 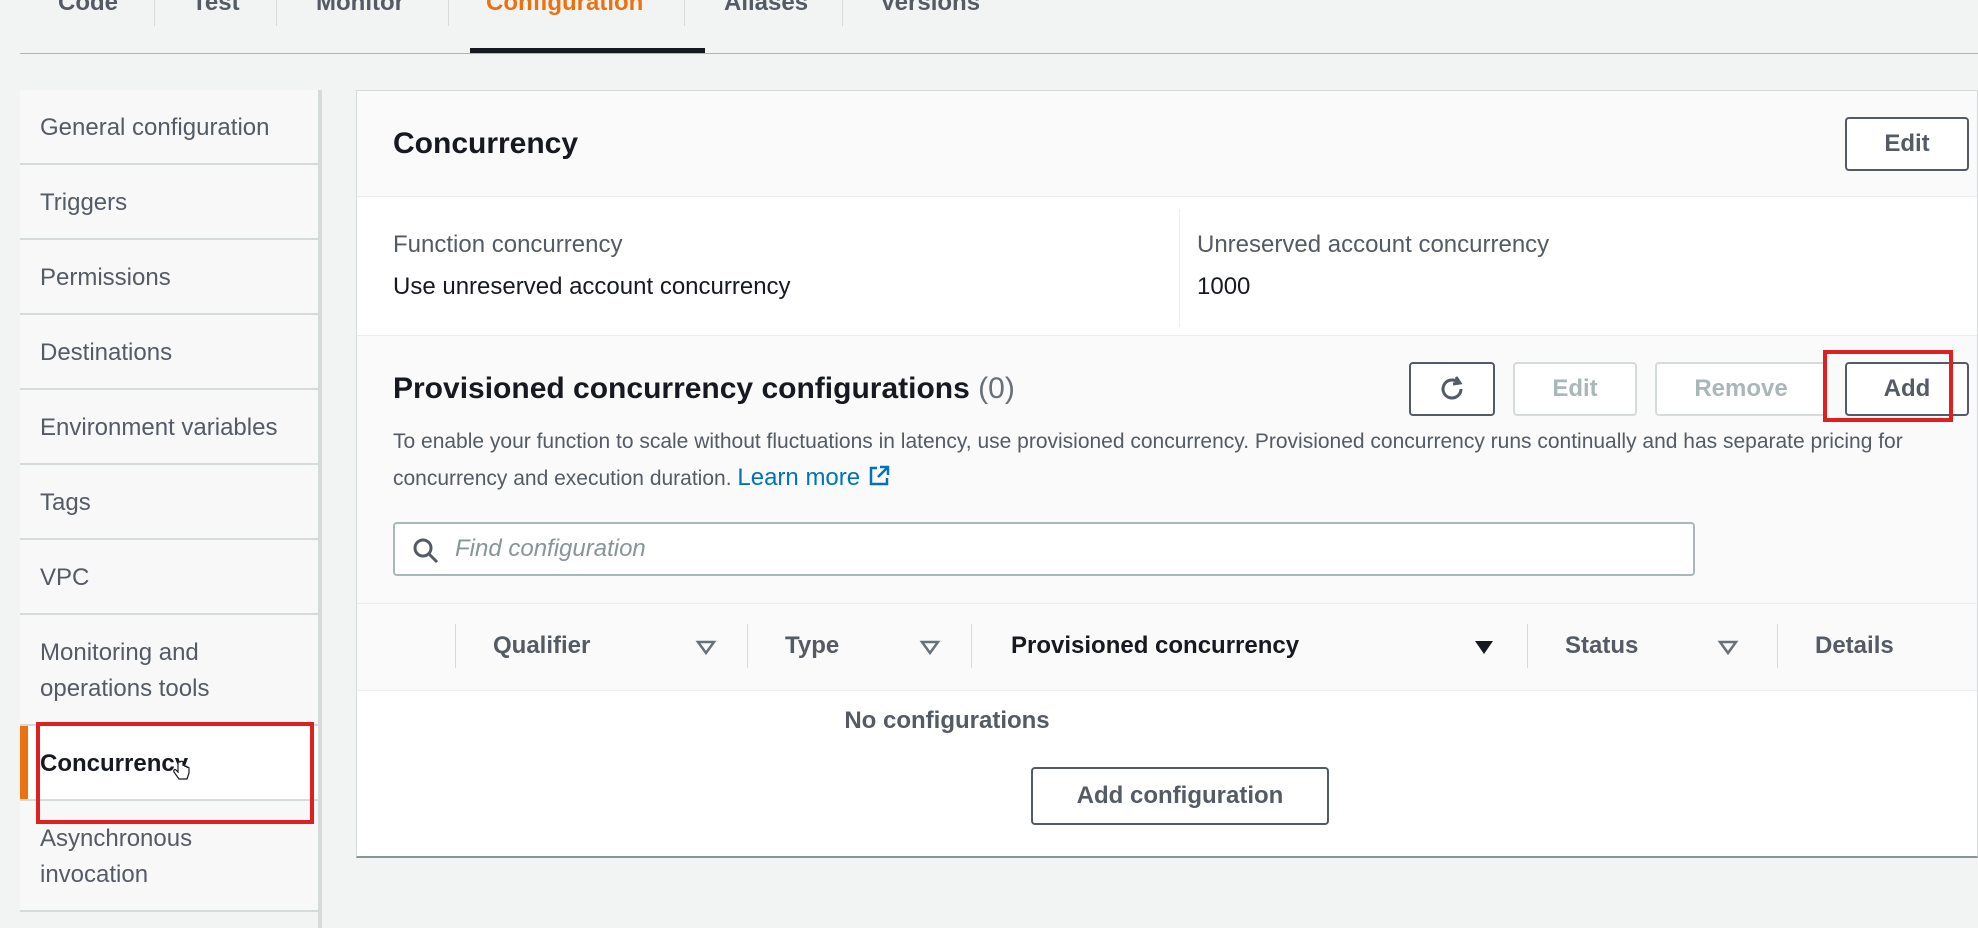 What do you see at coordinates (1224, 286) in the screenshot?
I see `unreserved-concurrency-value: 1000` at bounding box center [1224, 286].